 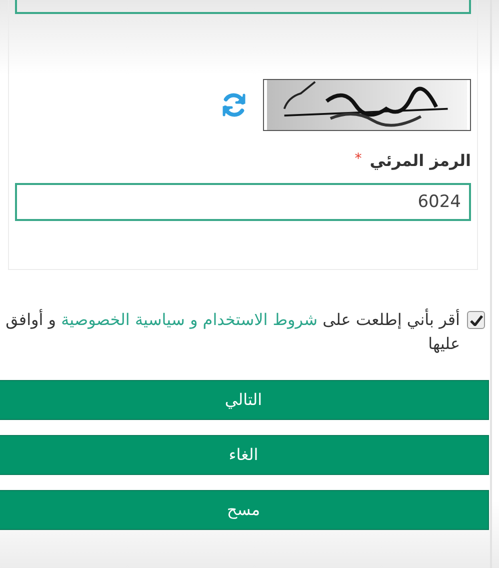 I want to click on field-label: الرمز المرئي, so click(x=420, y=161).